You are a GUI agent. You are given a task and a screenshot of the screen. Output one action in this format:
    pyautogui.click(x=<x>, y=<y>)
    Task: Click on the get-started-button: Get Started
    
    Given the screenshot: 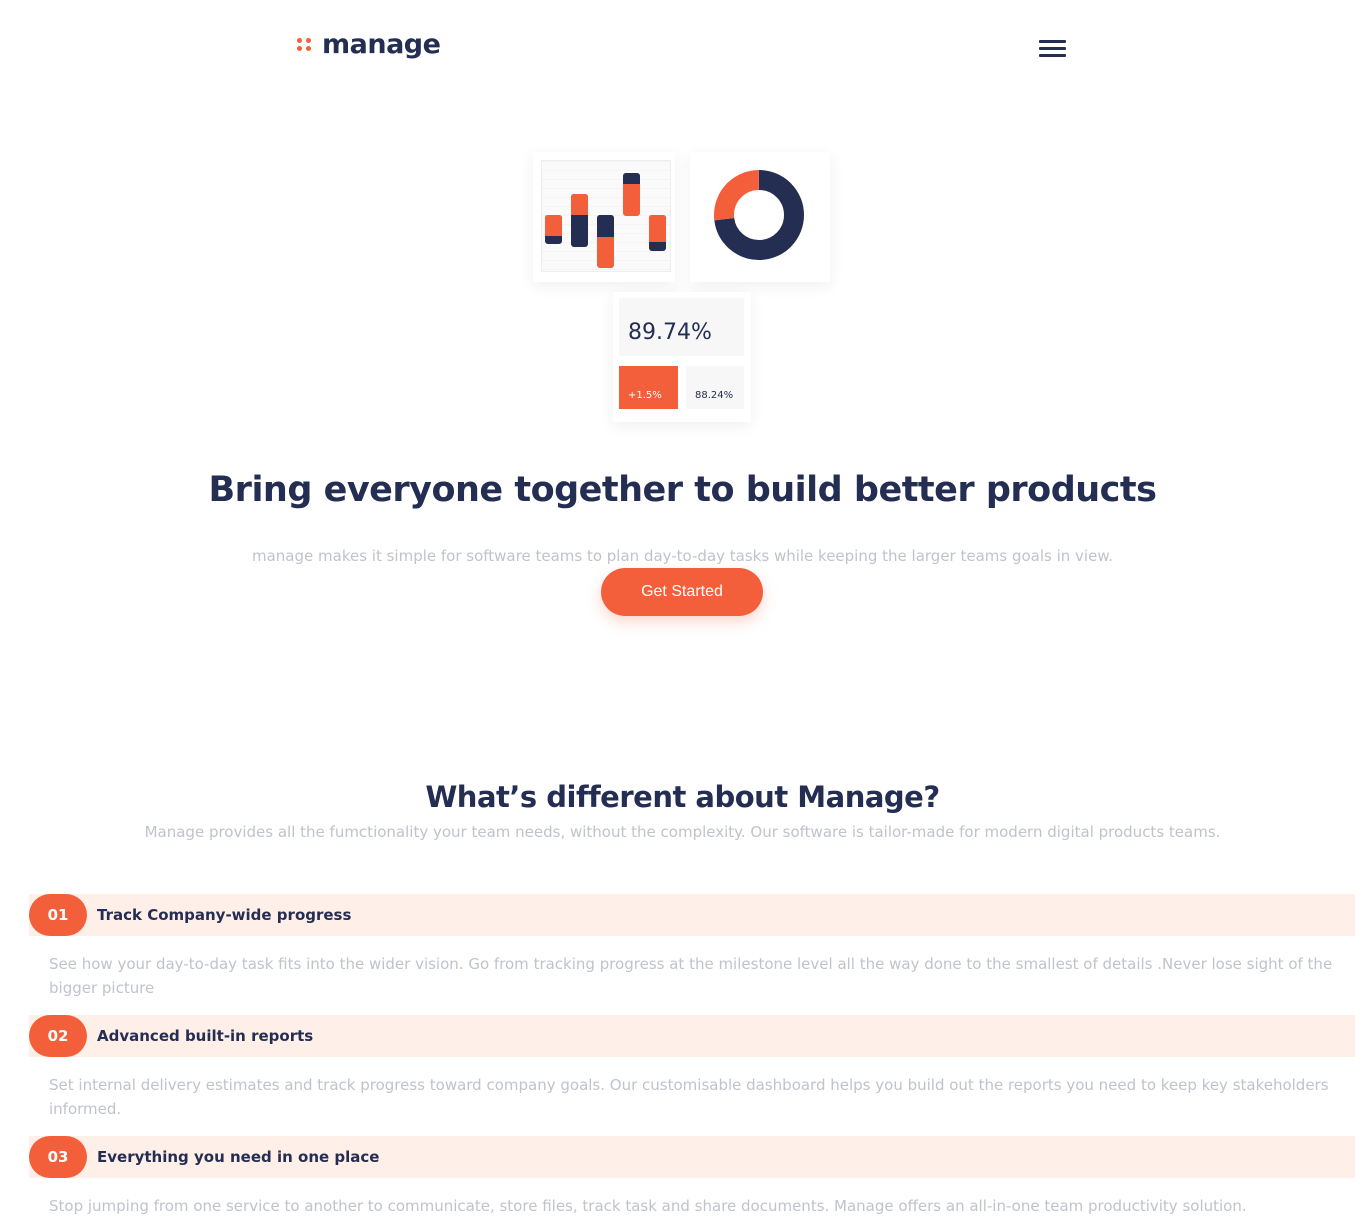 What is the action you would take?
    pyautogui.click(x=682, y=592)
    